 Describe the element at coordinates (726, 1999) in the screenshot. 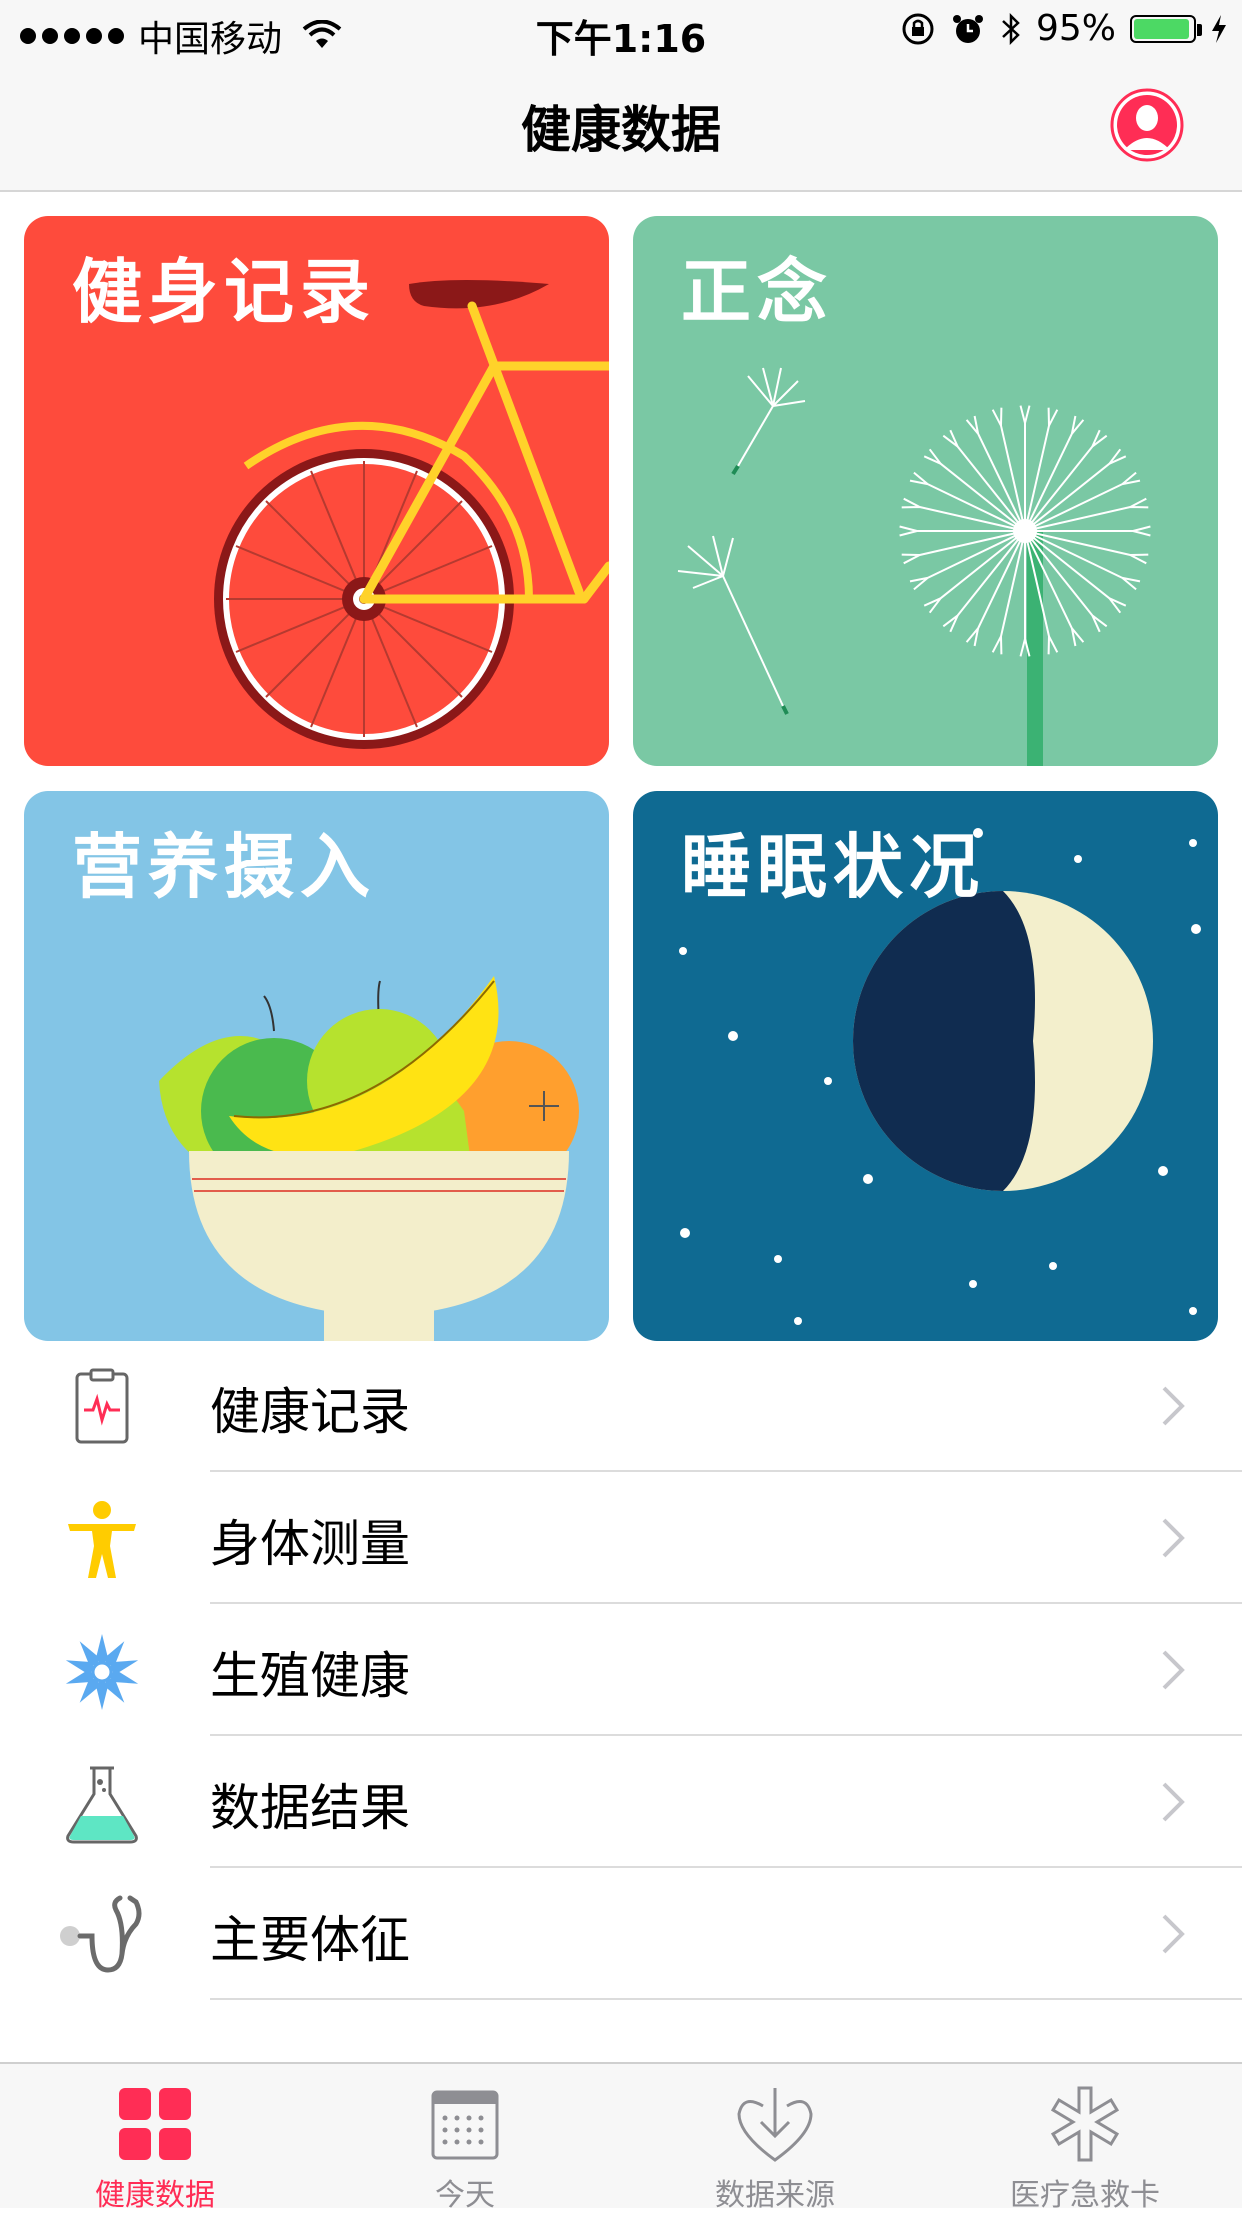

I see `divider` at that location.